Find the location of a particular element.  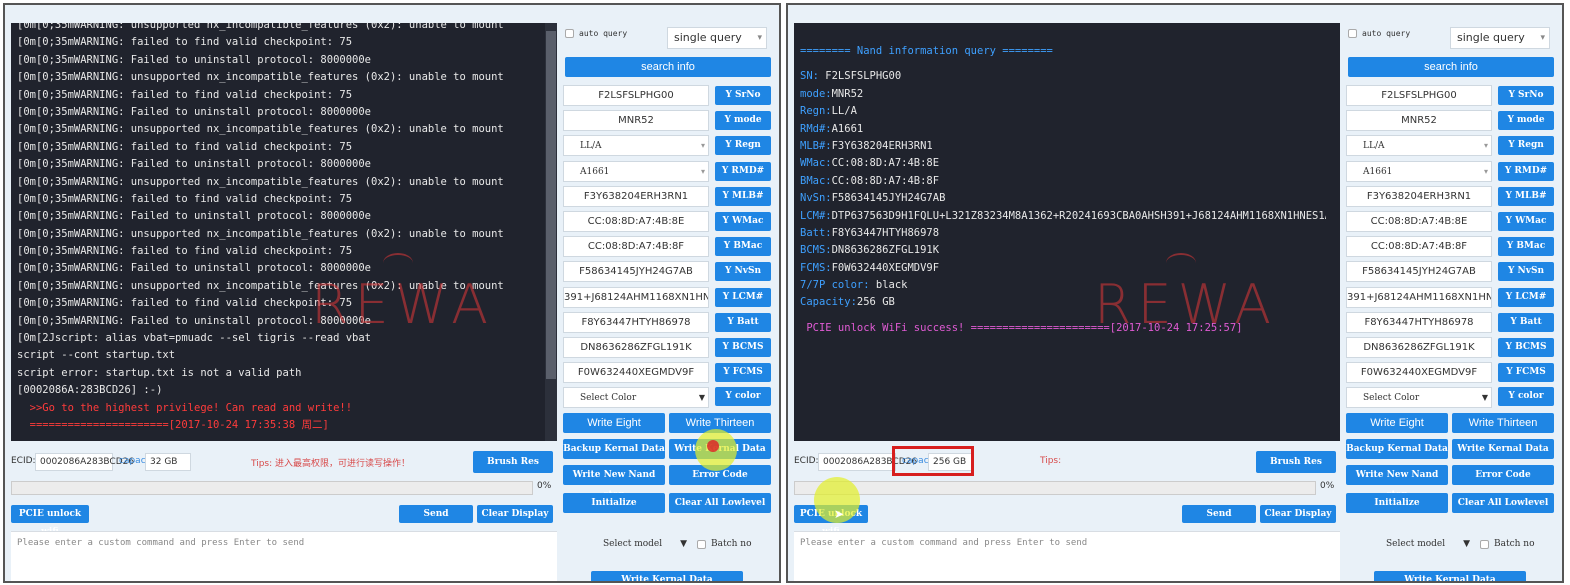

error-code-button: Error Code is located at coordinates (1503, 475).